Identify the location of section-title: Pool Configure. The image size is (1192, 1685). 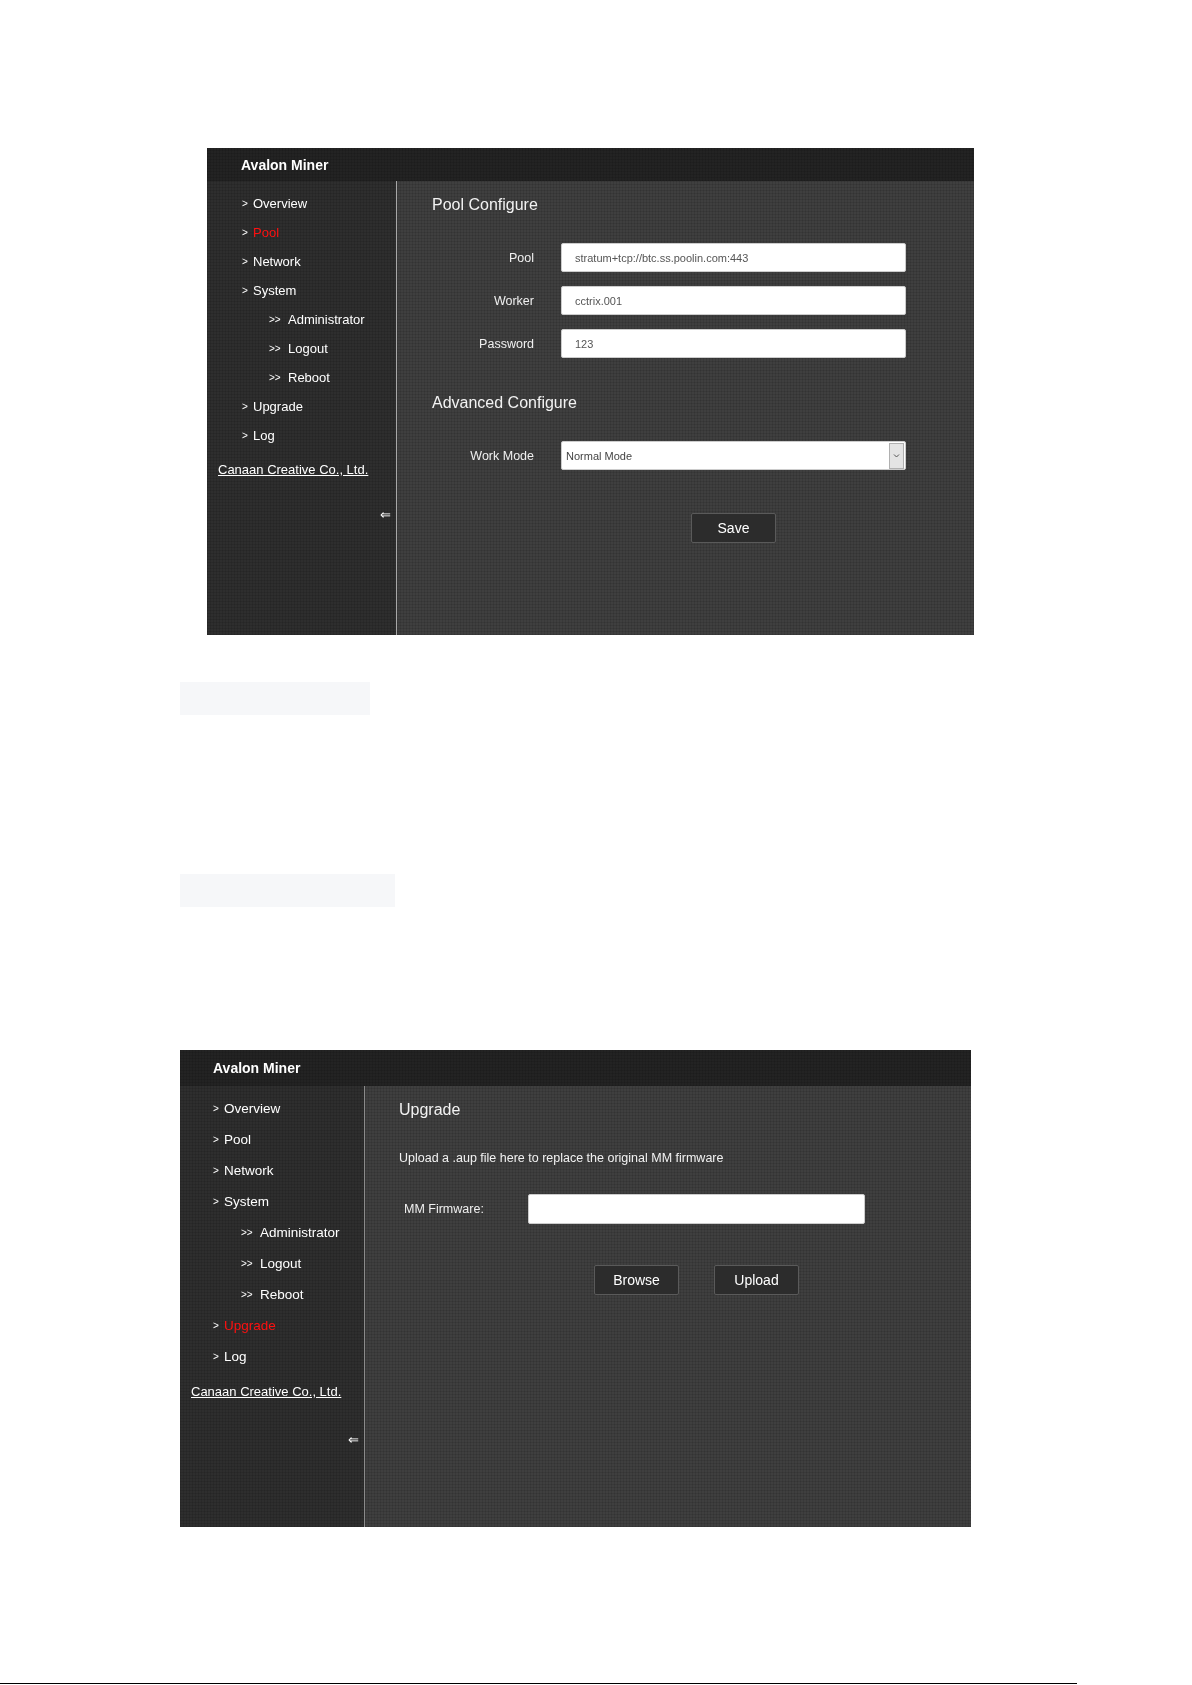
(485, 205).